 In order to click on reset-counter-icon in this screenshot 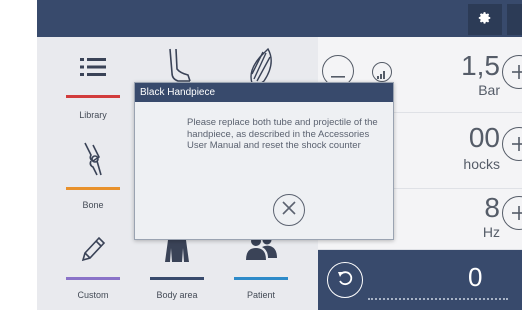, I will do `click(345, 280)`.